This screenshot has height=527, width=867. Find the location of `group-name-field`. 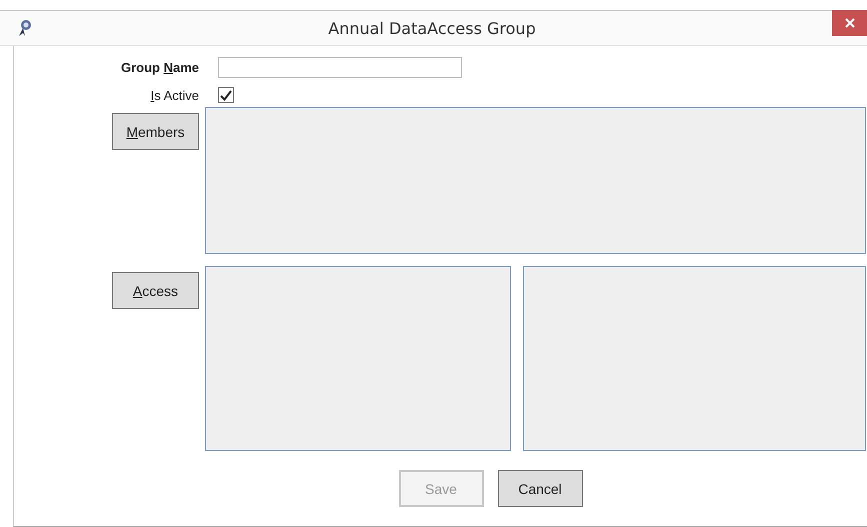

group-name-field is located at coordinates (340, 67).